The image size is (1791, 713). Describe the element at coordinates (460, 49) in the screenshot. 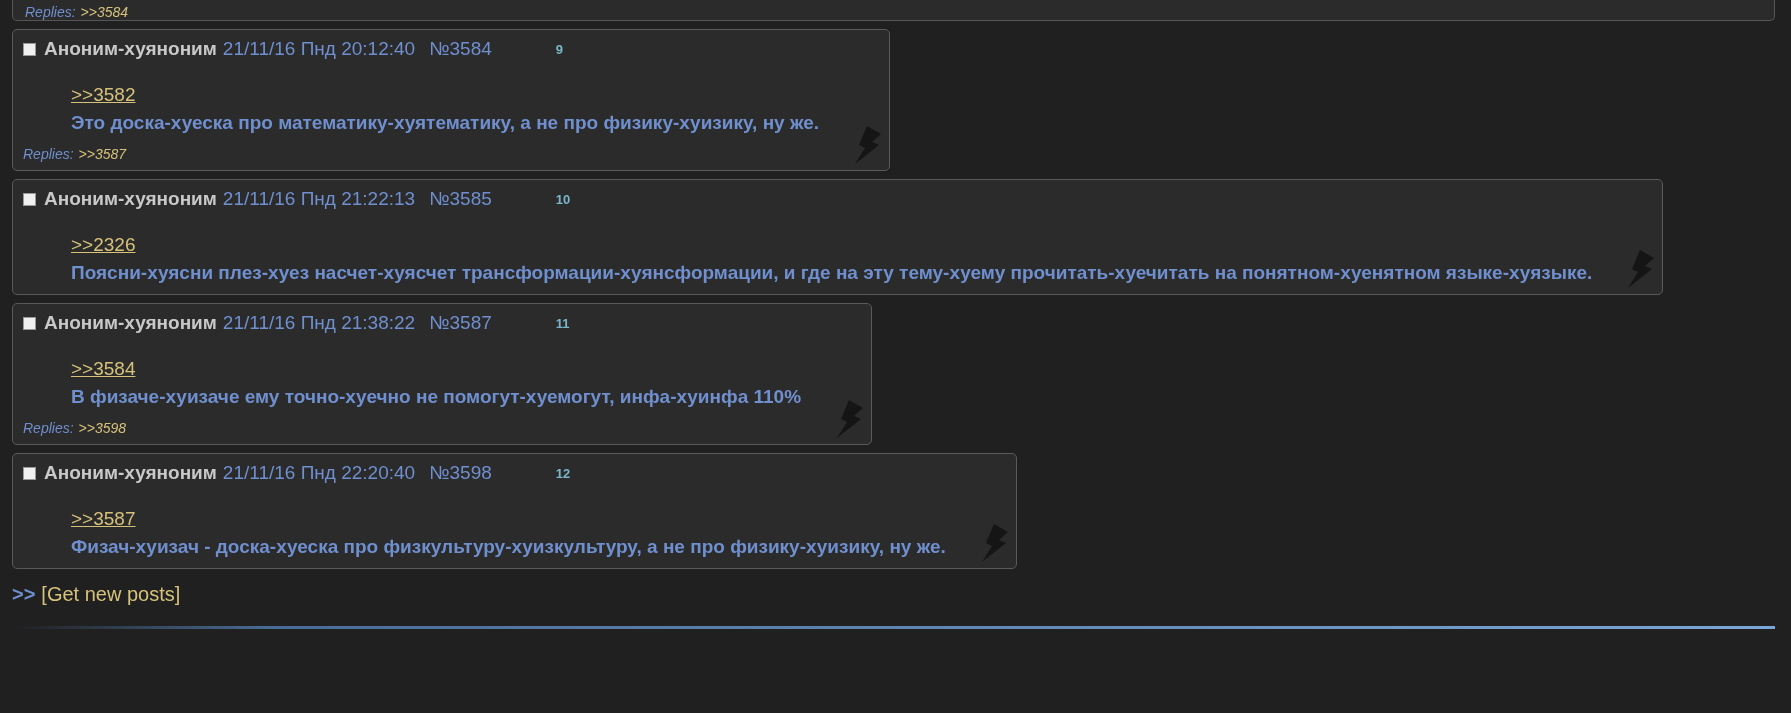

I see `post-number: №3584` at that location.